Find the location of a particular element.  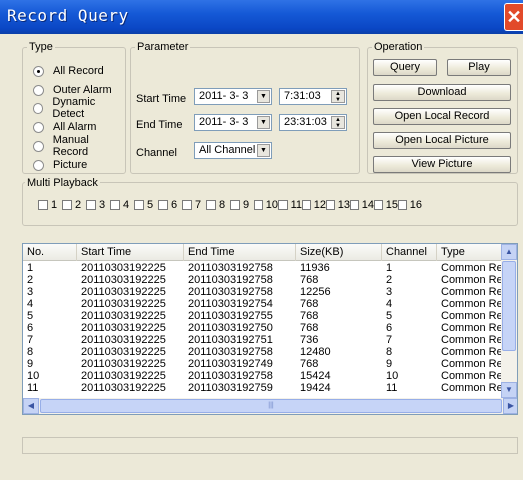

column-header-start-time: Start Time is located at coordinates (130, 252).